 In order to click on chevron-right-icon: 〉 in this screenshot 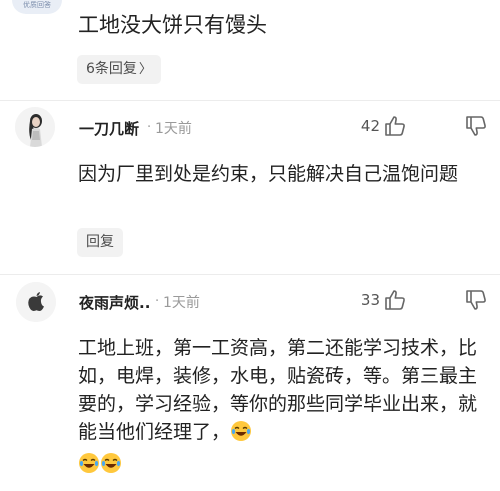, I will do `click(145, 69)`.